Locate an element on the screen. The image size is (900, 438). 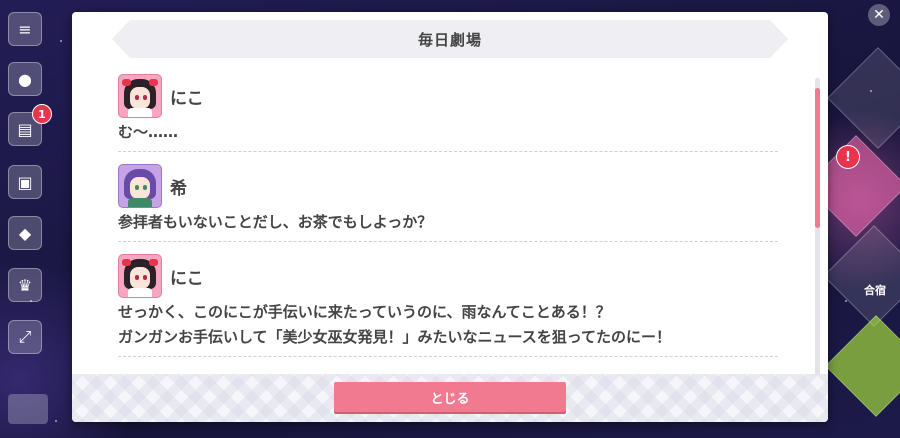
dialogue-entry: 希 参拝者もいないことだし、お茶でもしよっか？ is located at coordinates (448, 202).